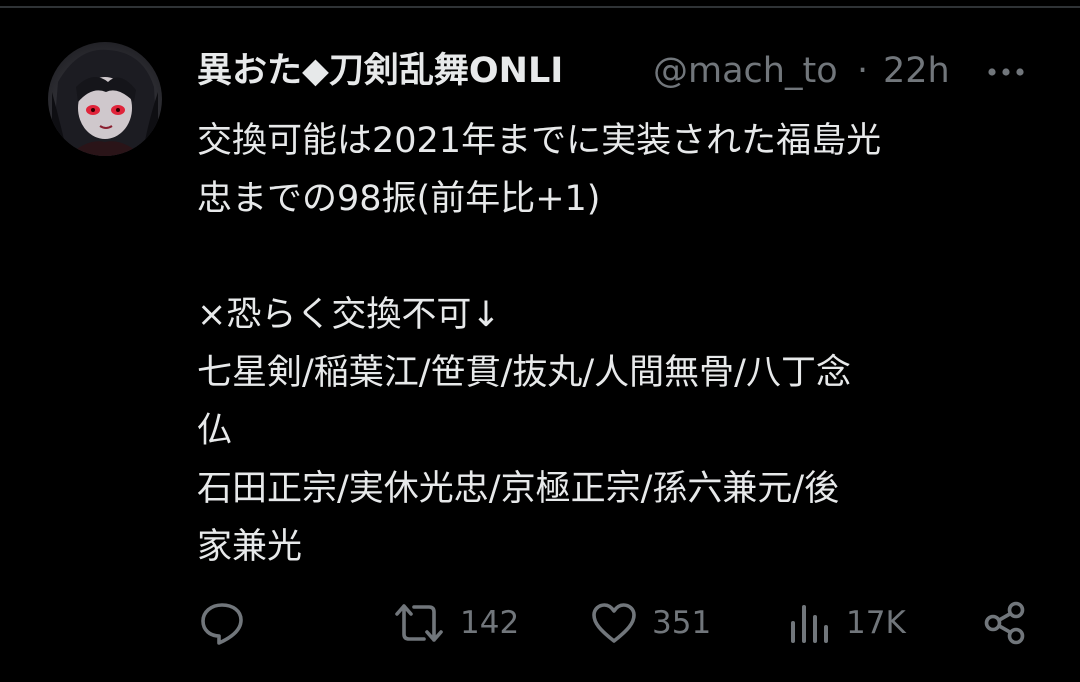  What do you see at coordinates (215, 431) in the screenshot?
I see `tweet-line: 仏` at bounding box center [215, 431].